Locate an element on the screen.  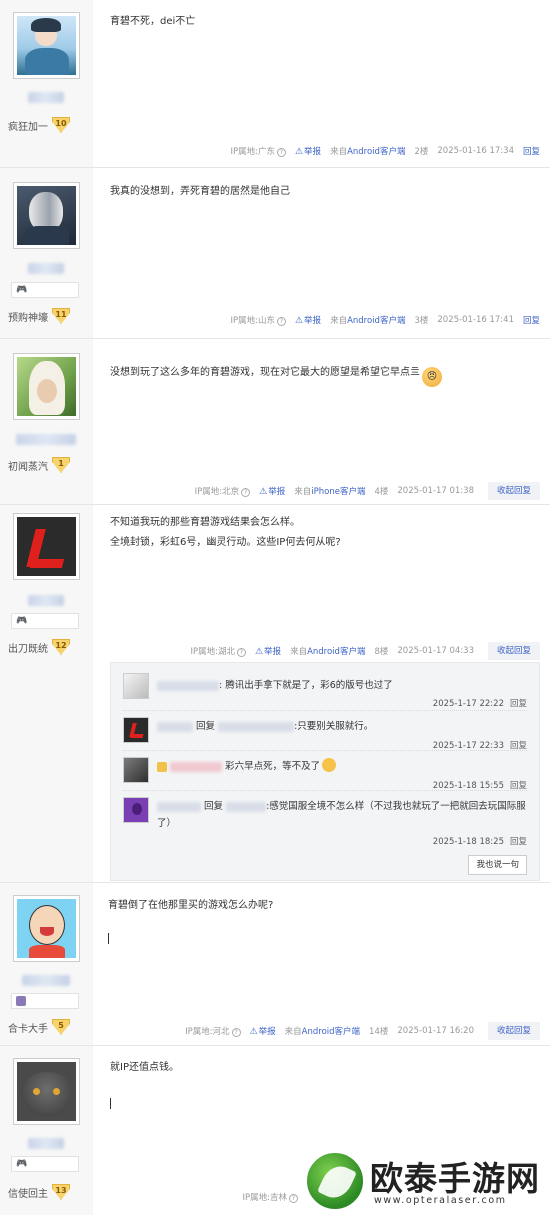
sub-reply-meta: 2025-1-18 18:25 回复 is located at coordinates (480, 841).